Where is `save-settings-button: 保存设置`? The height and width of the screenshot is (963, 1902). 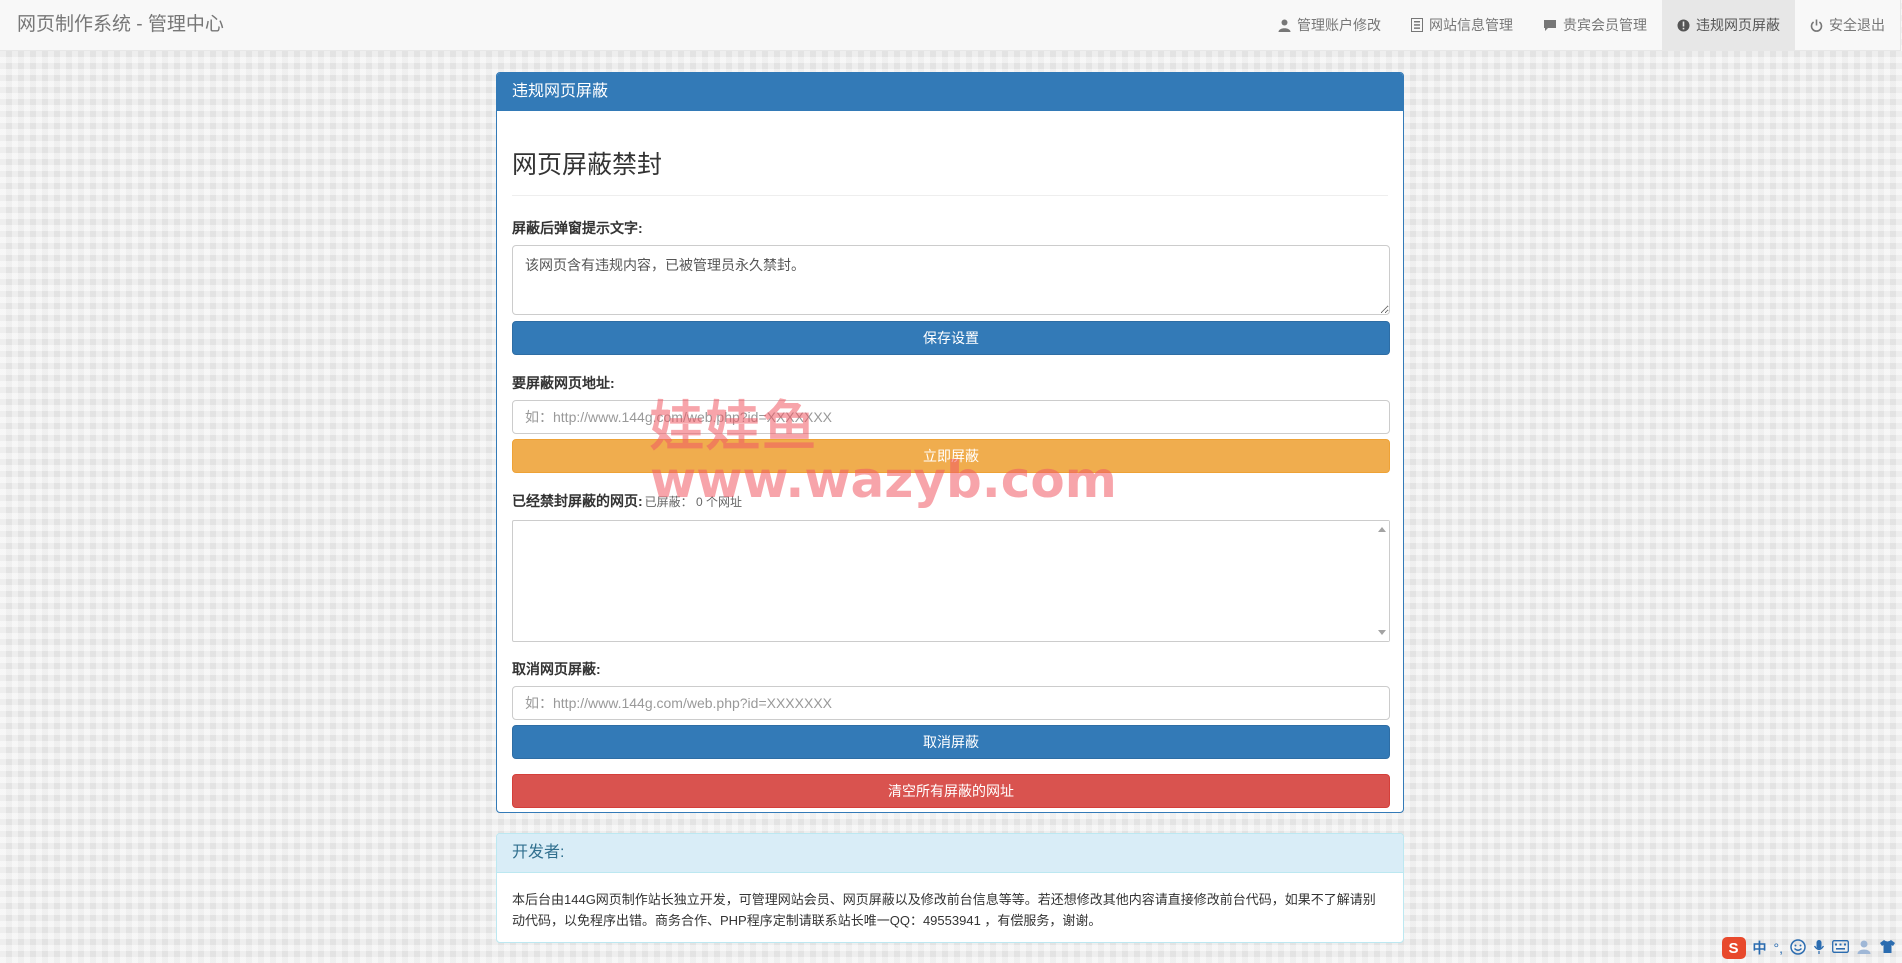 save-settings-button: 保存设置 is located at coordinates (951, 338).